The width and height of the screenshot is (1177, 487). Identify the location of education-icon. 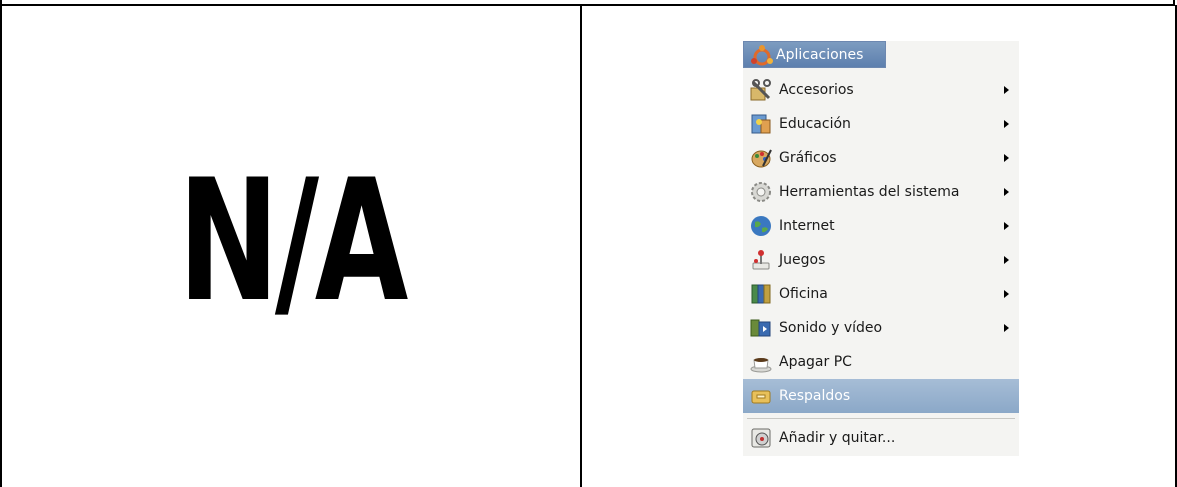
(761, 124).